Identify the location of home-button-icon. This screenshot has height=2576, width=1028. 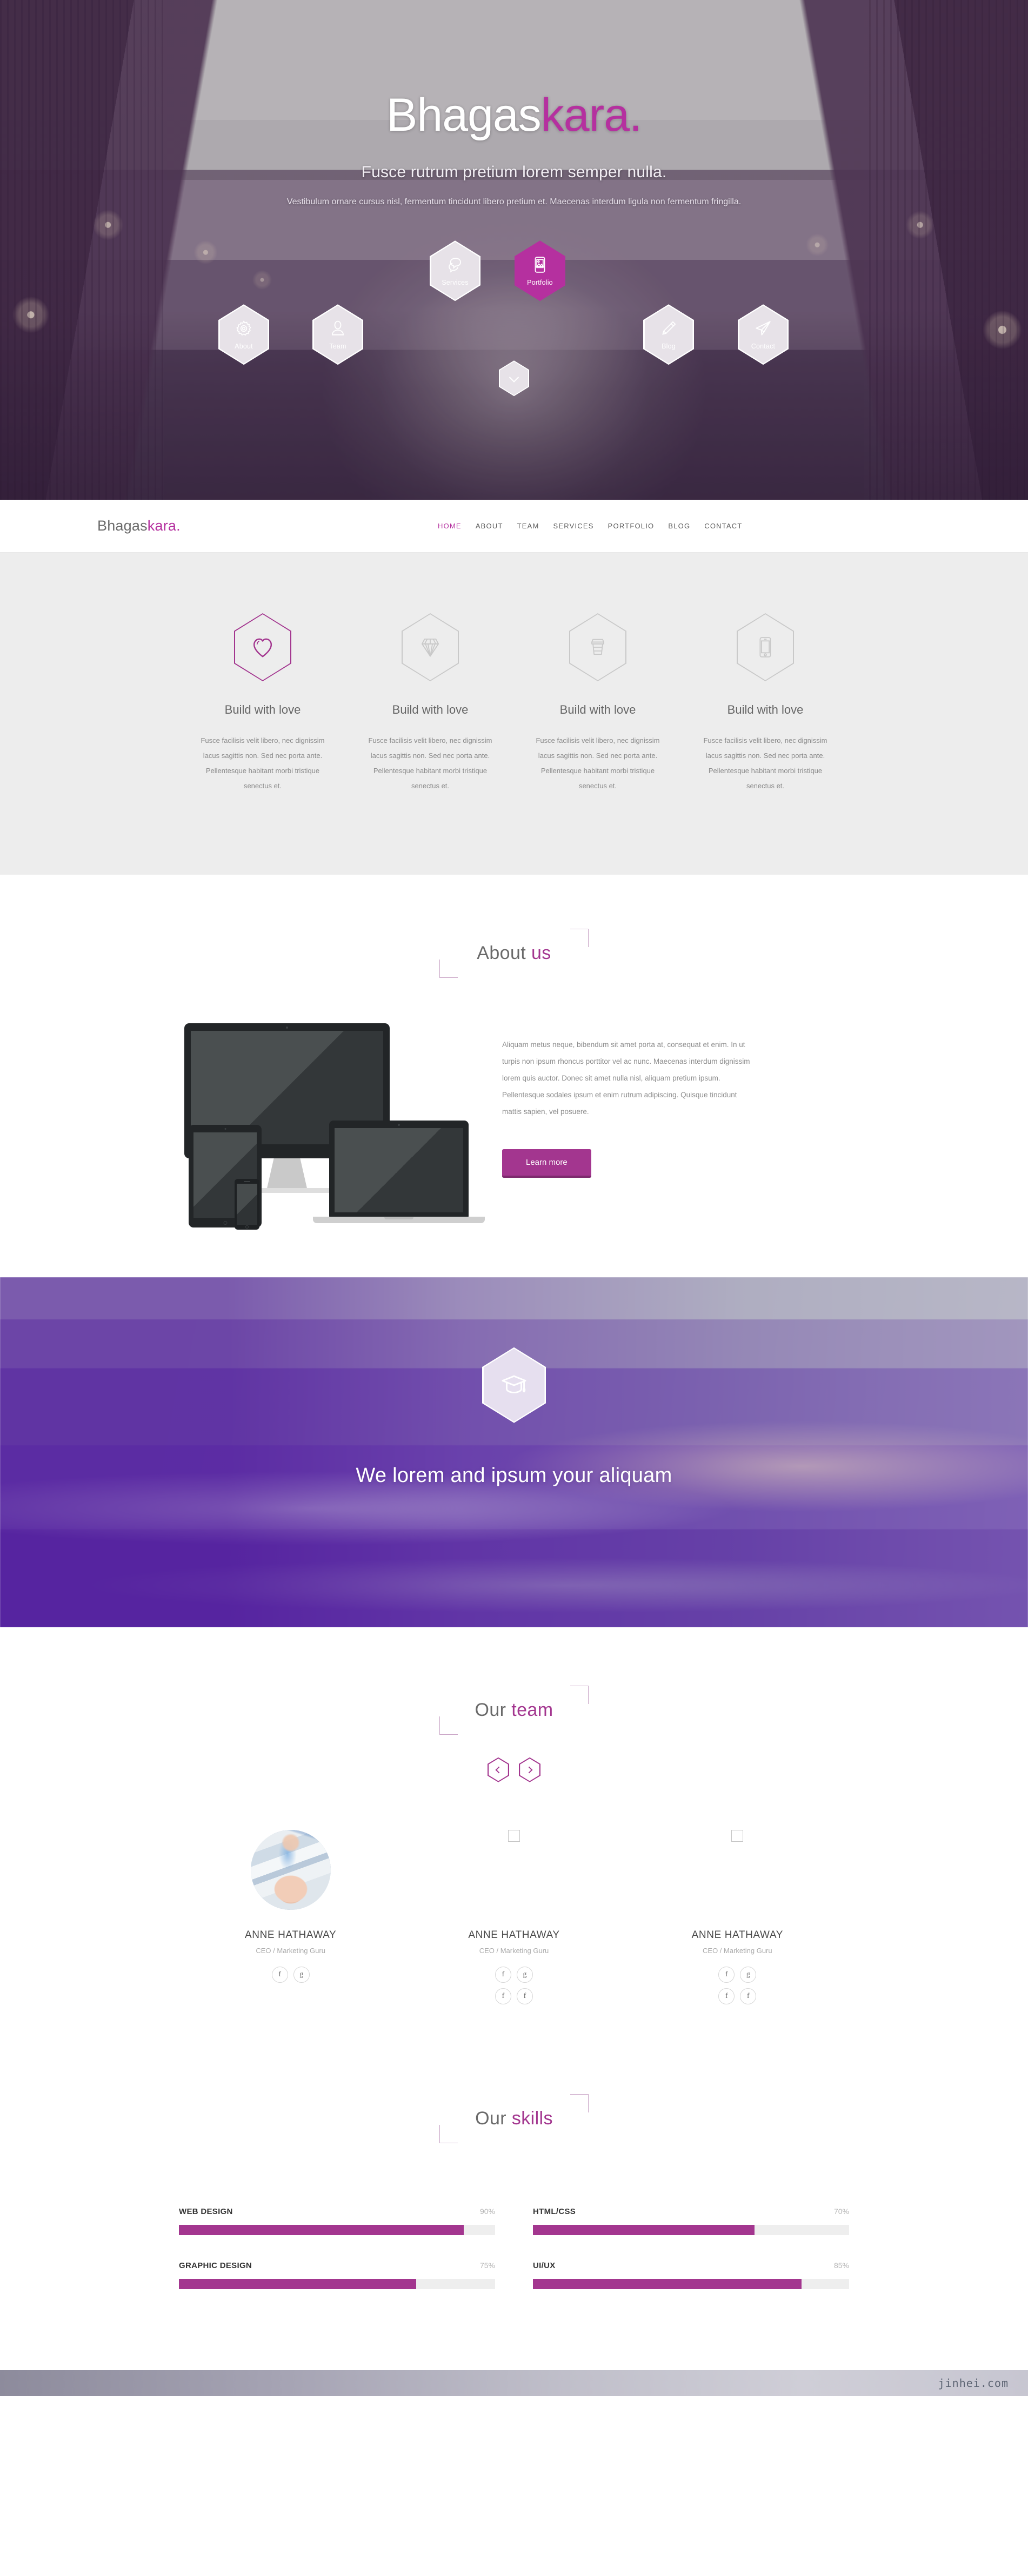
(247, 1227).